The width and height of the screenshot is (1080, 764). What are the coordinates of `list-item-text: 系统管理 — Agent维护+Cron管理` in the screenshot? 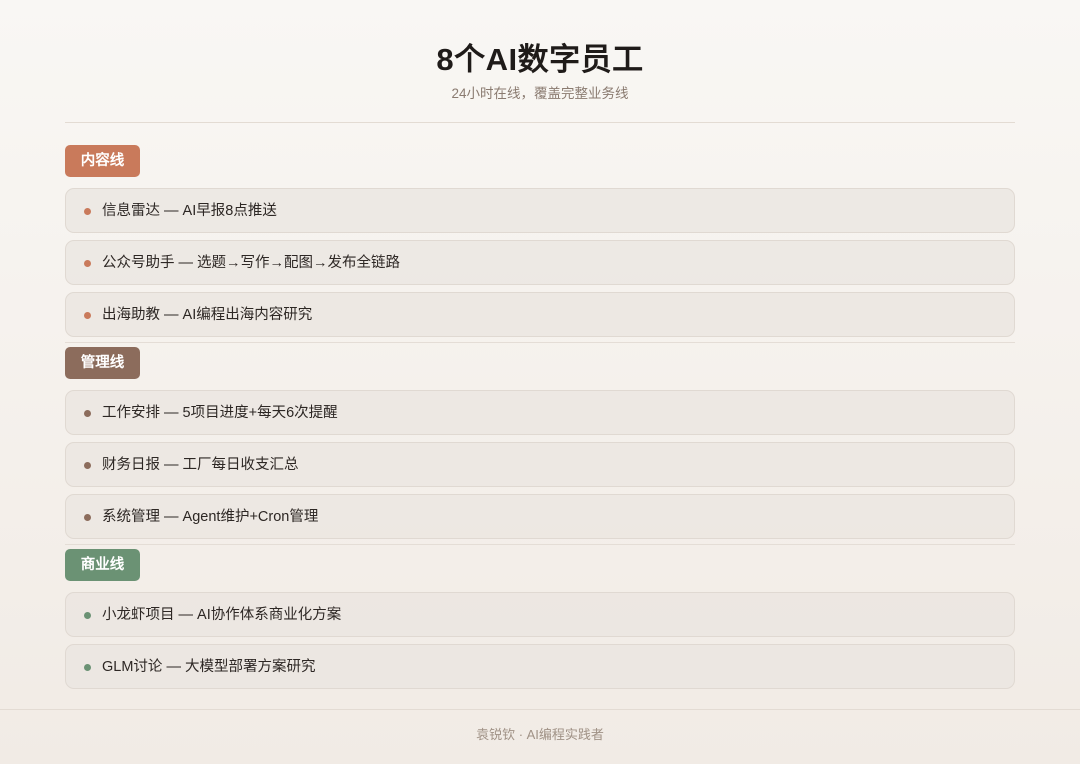 It's located at (210, 517).